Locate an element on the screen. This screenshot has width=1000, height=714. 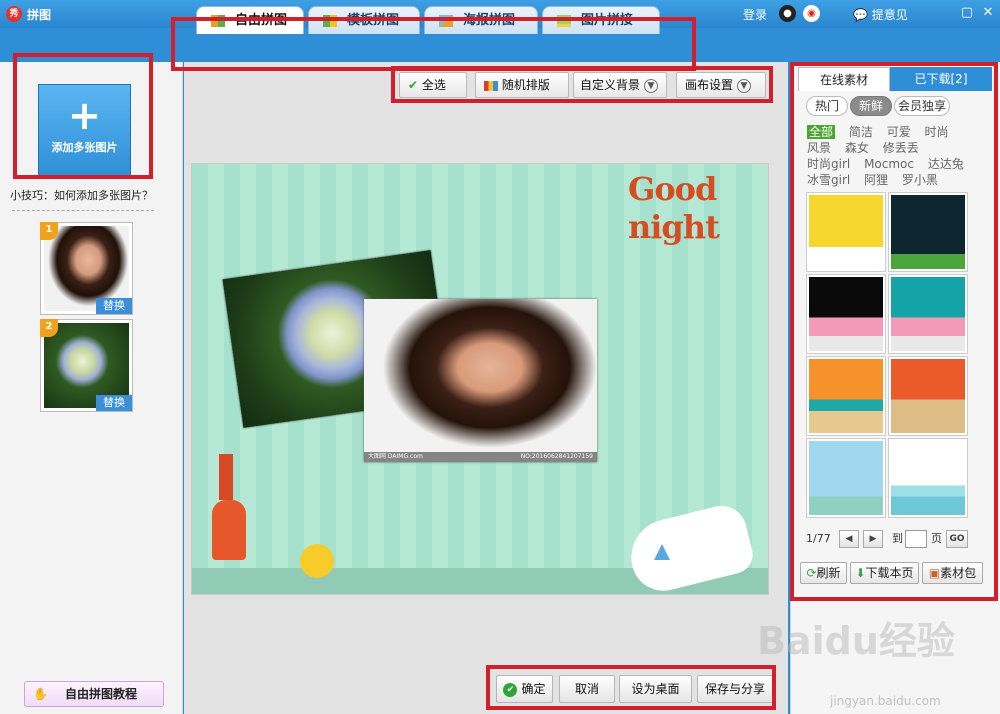
tag-row: 时尚girl Mocmoc 达达兔 is located at coordinates (890, 163).